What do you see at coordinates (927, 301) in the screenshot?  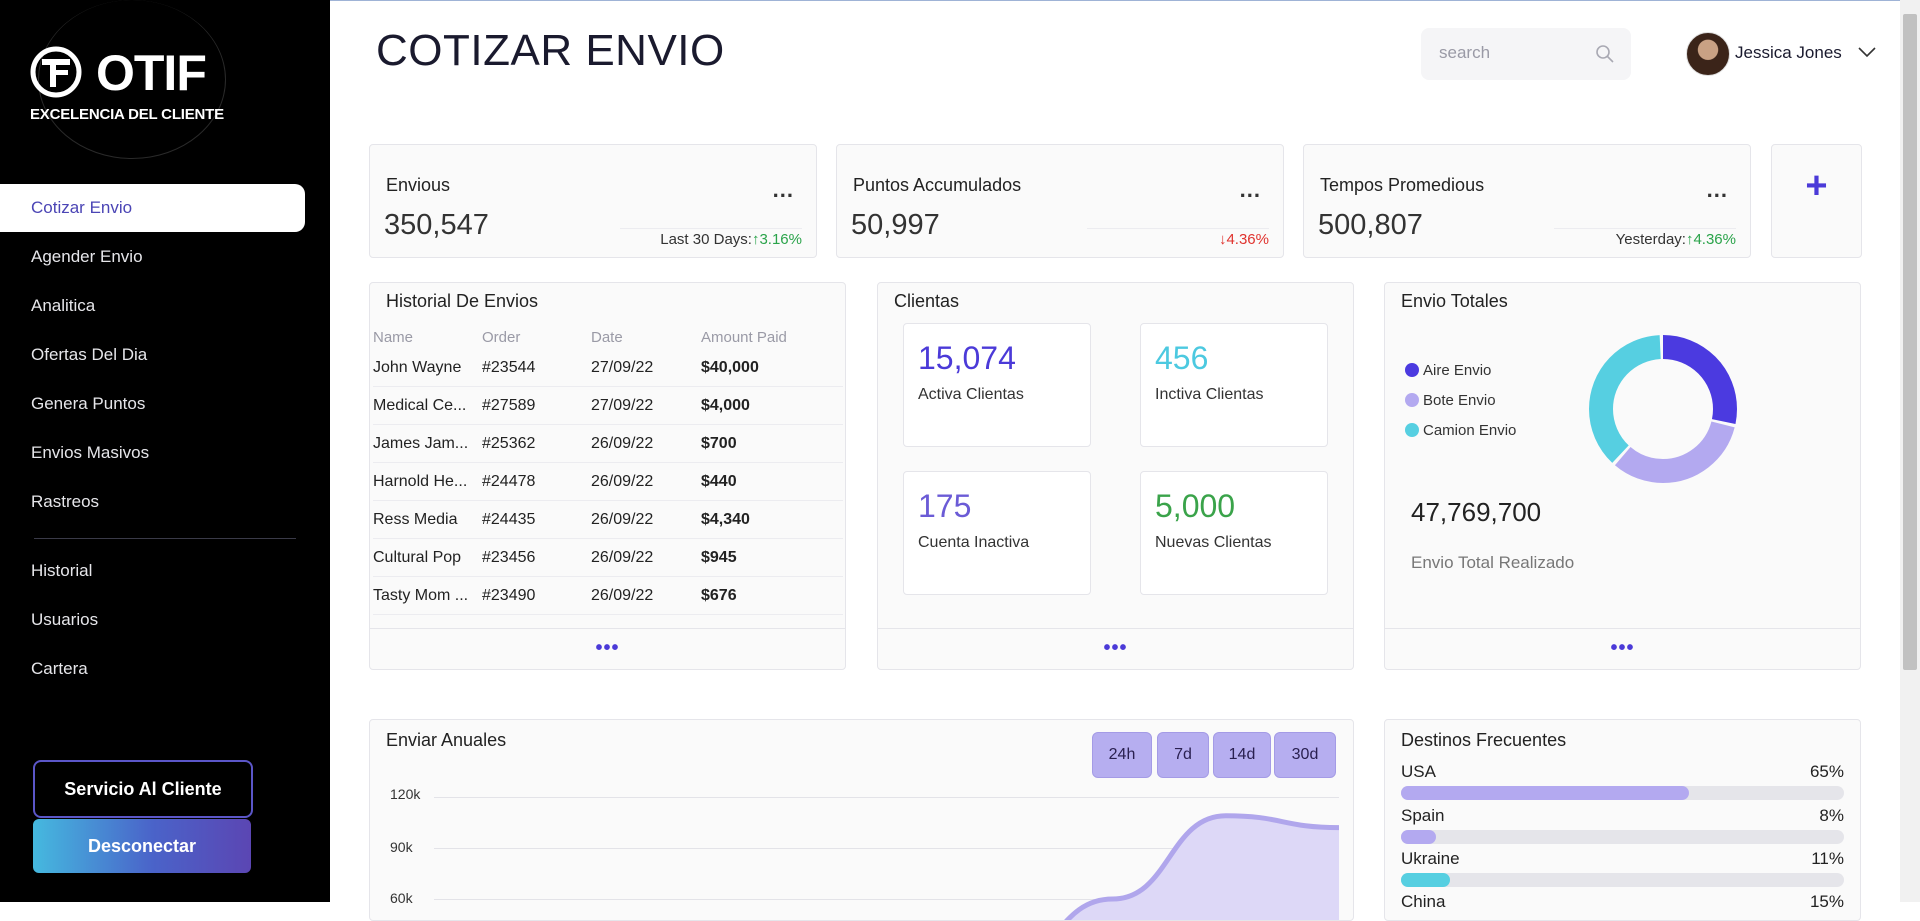 I see `clients-title: Clientas` at bounding box center [927, 301].